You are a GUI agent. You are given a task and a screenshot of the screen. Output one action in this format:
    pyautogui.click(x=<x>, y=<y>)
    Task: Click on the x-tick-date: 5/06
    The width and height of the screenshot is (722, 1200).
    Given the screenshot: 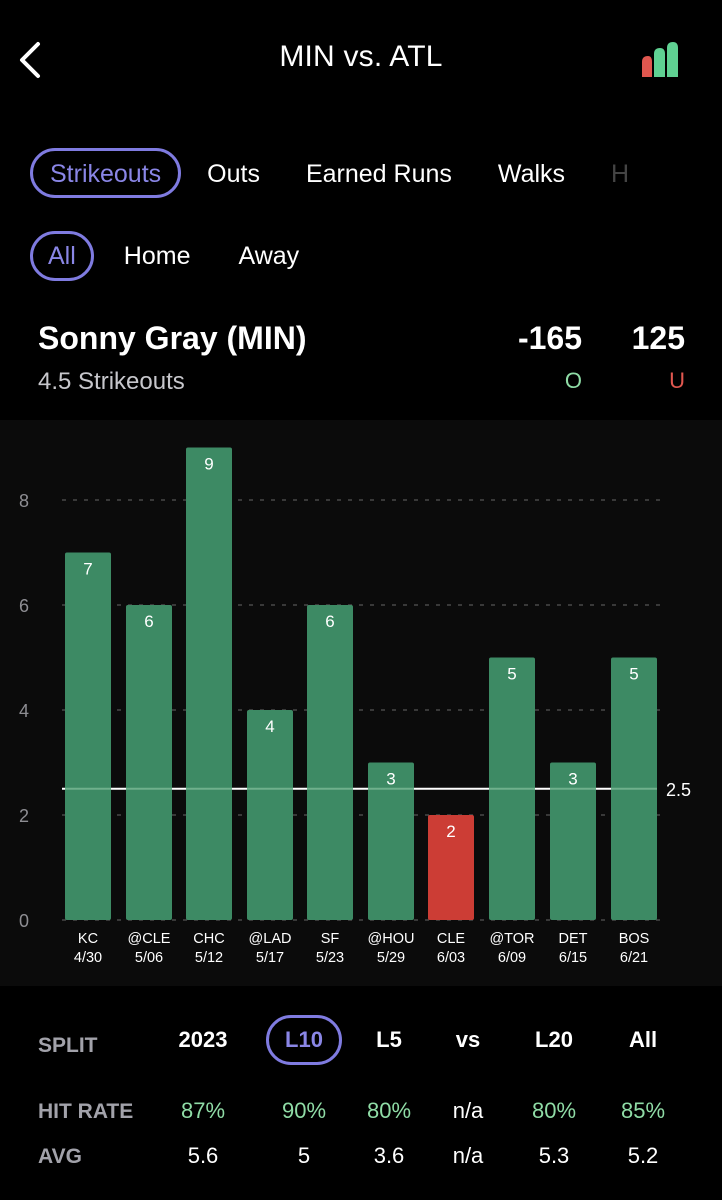 What is the action you would take?
    pyautogui.click(x=149, y=958)
    